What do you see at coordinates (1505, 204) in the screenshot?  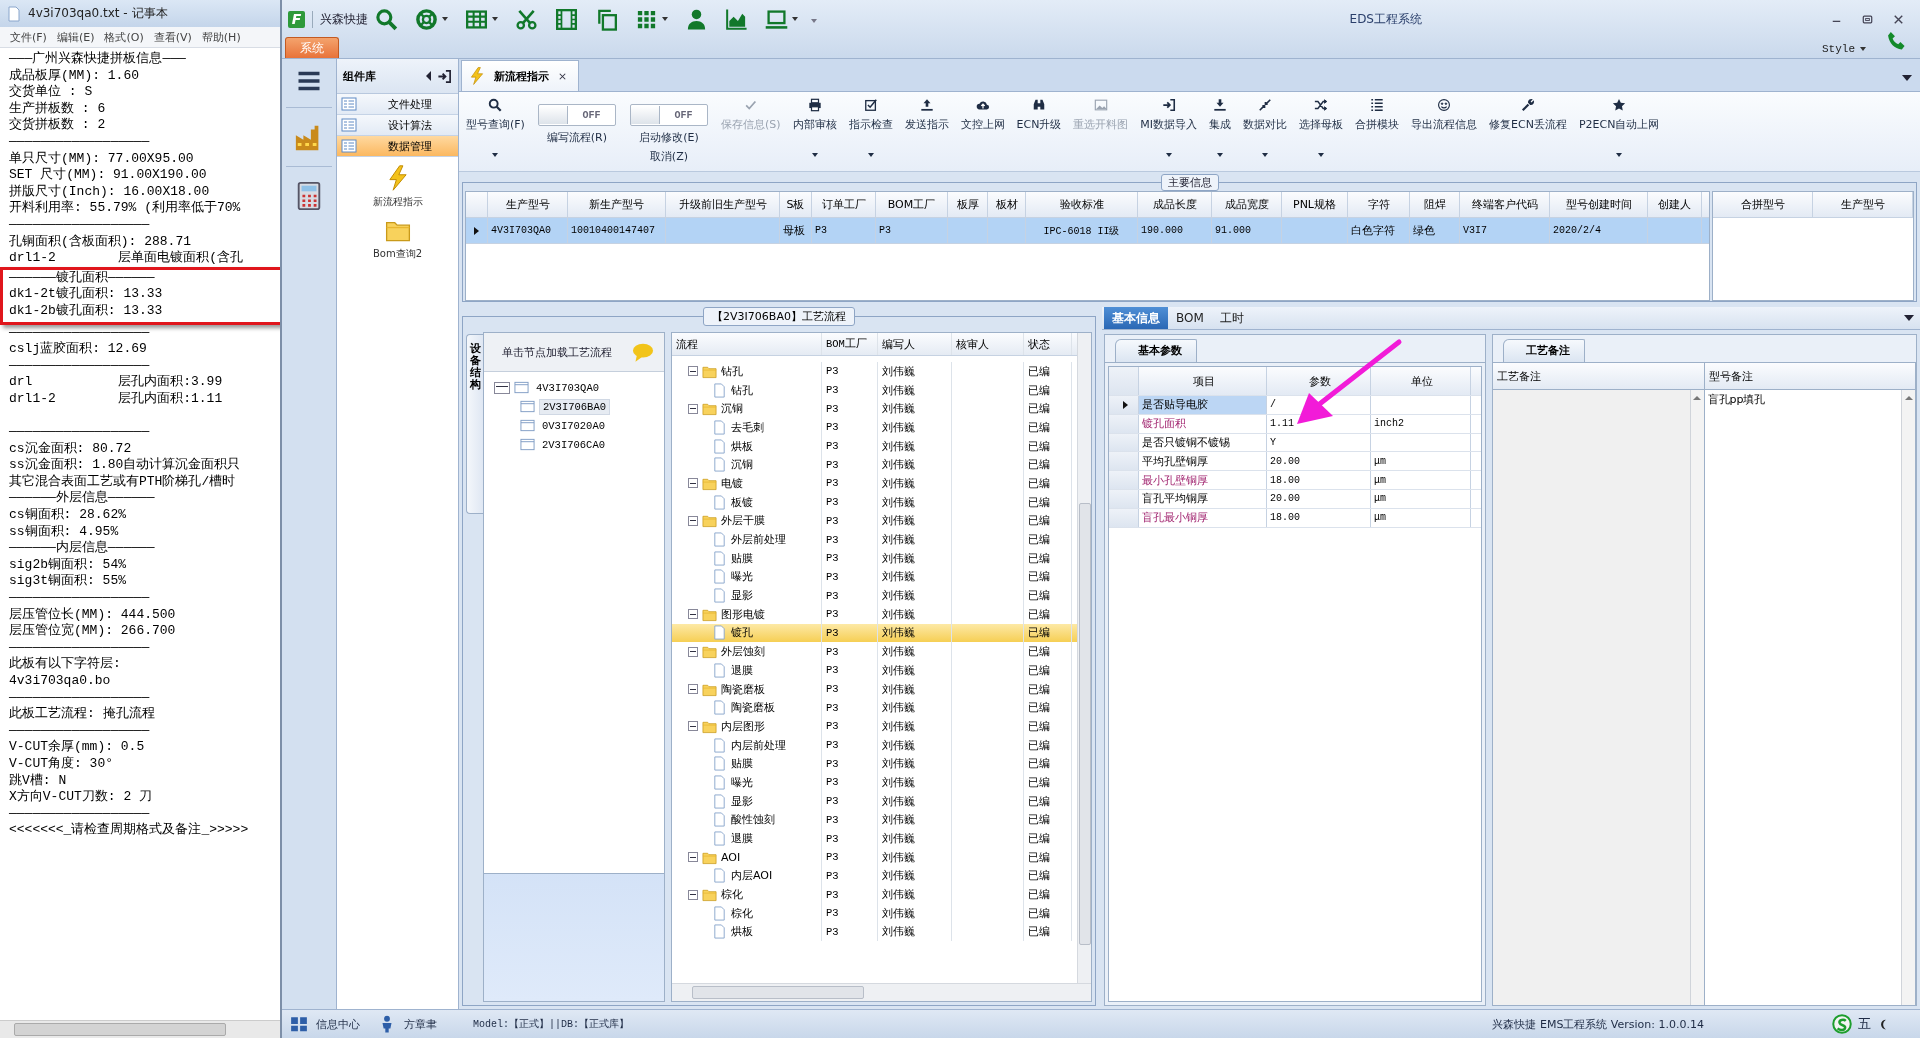 I see `column-header: 终端客户代码` at bounding box center [1505, 204].